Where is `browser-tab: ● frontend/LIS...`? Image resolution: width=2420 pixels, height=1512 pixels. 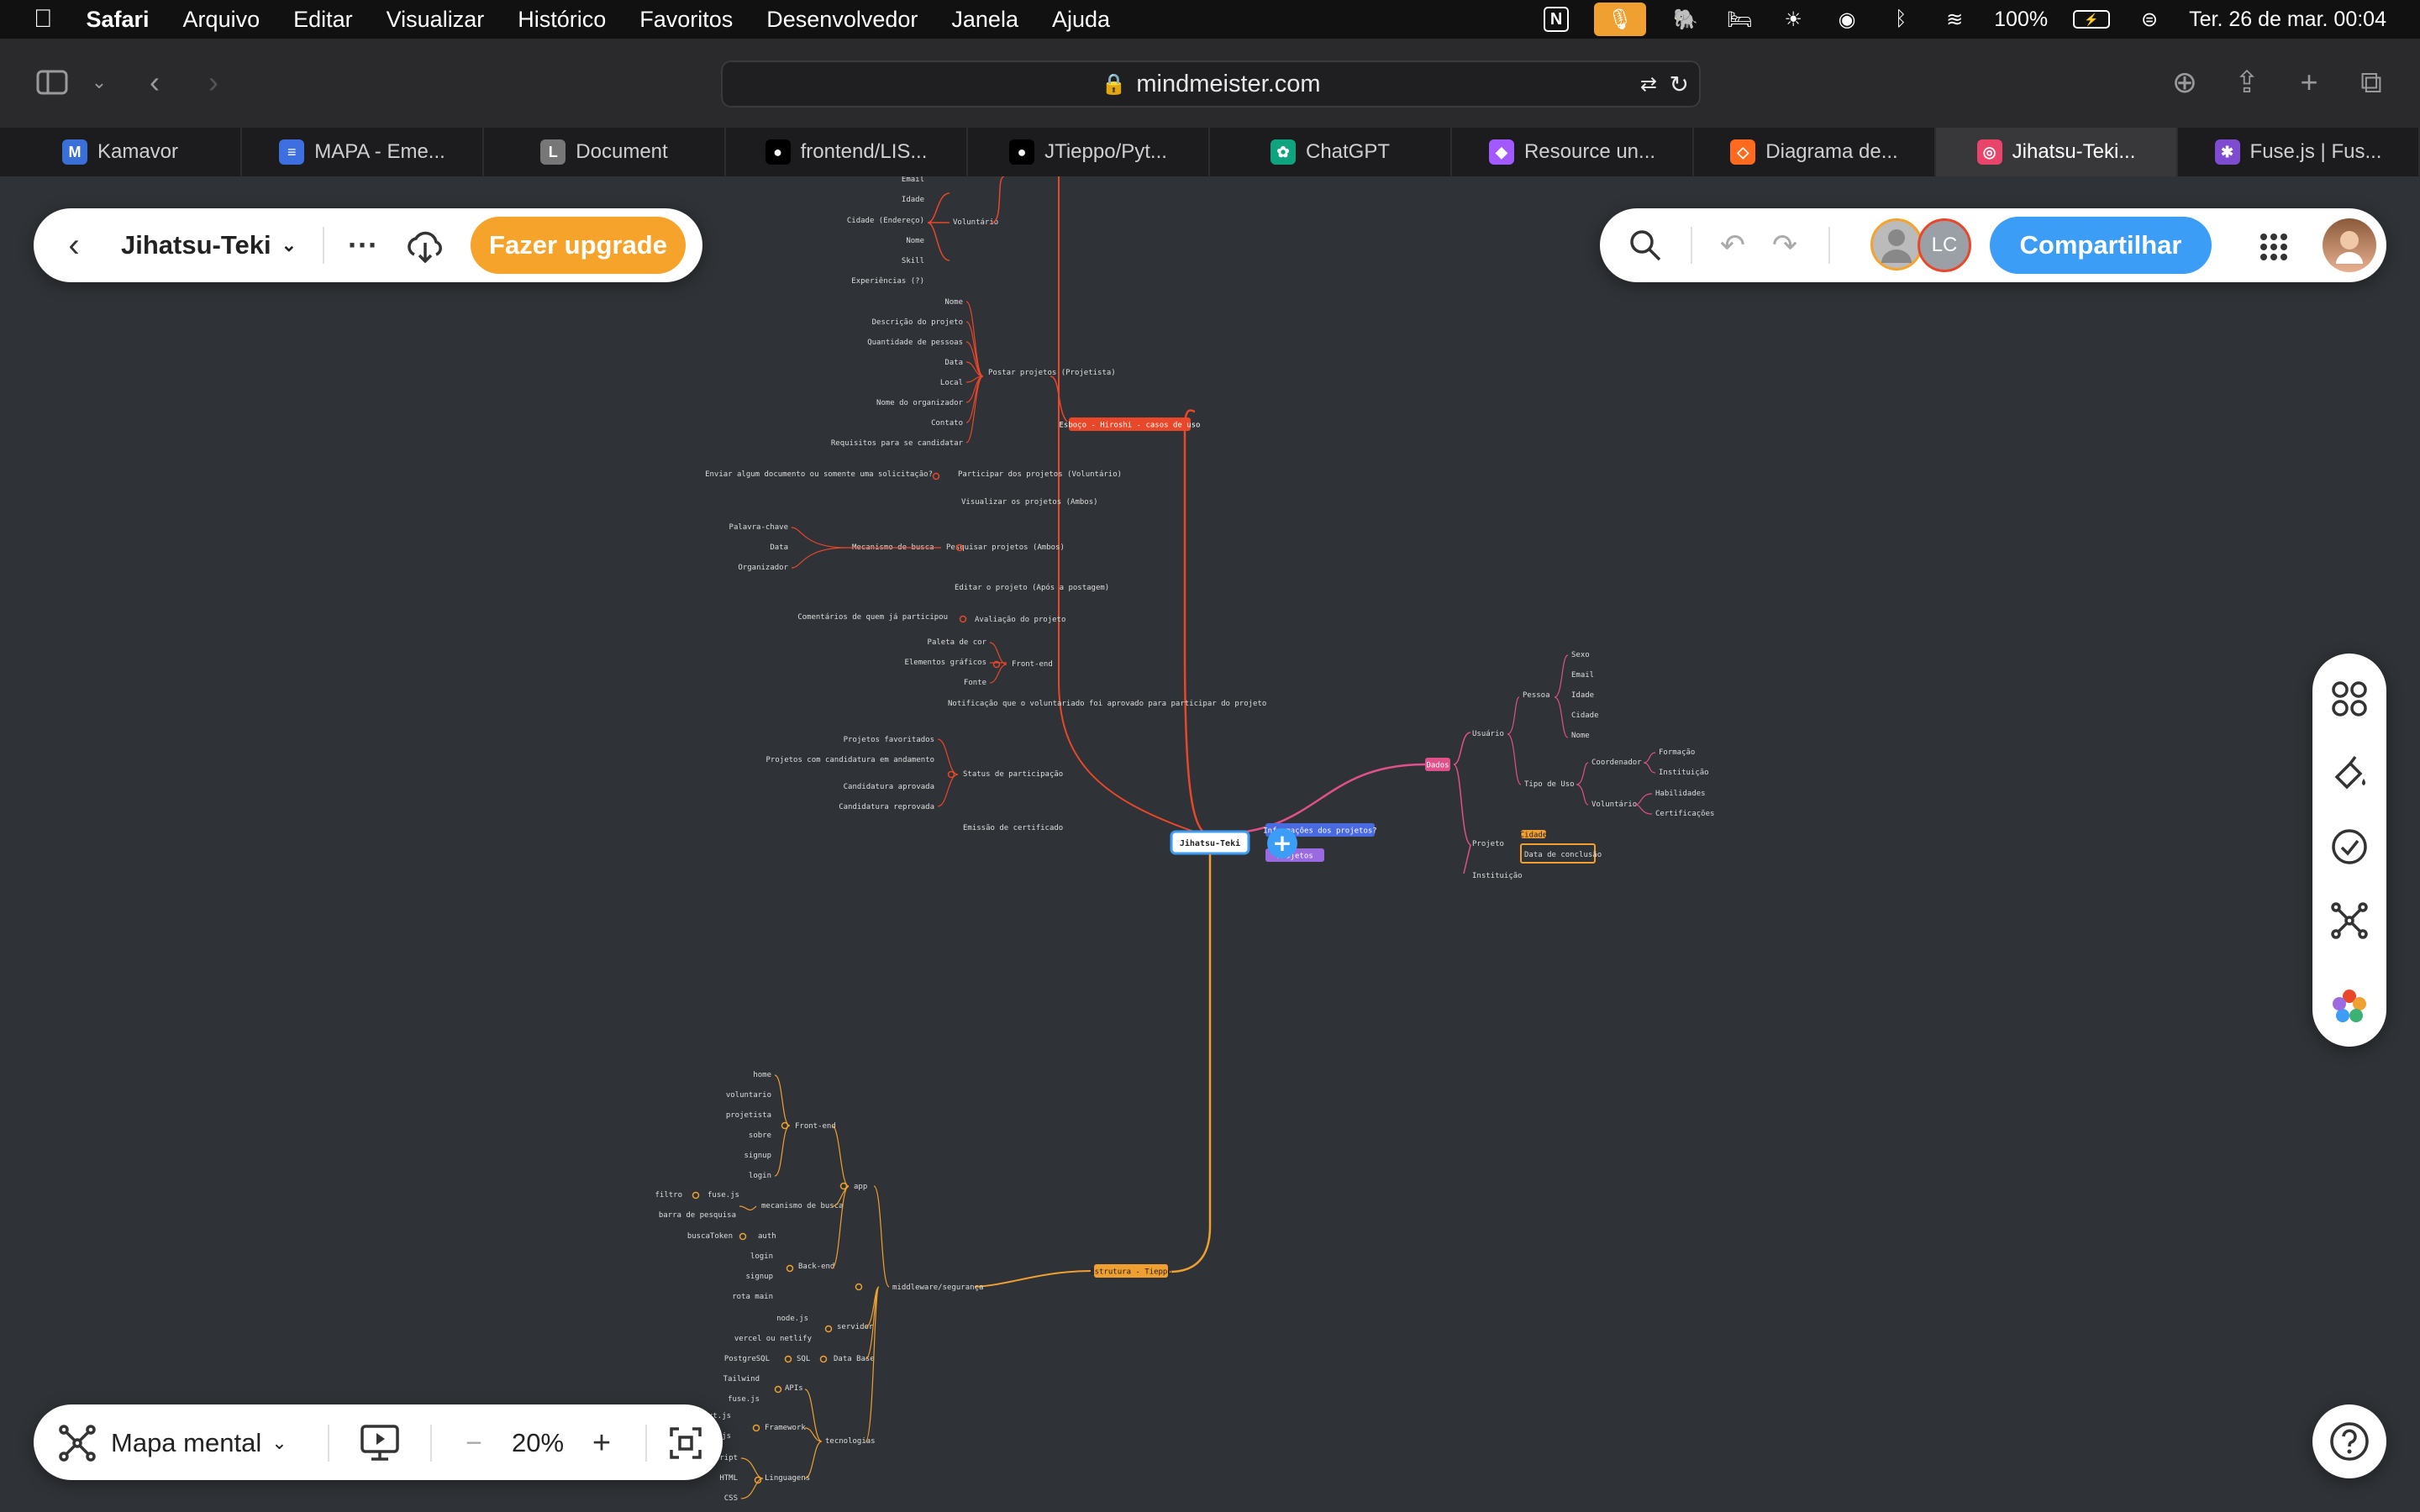
browser-tab: ● frontend/LIS... is located at coordinates (847, 152).